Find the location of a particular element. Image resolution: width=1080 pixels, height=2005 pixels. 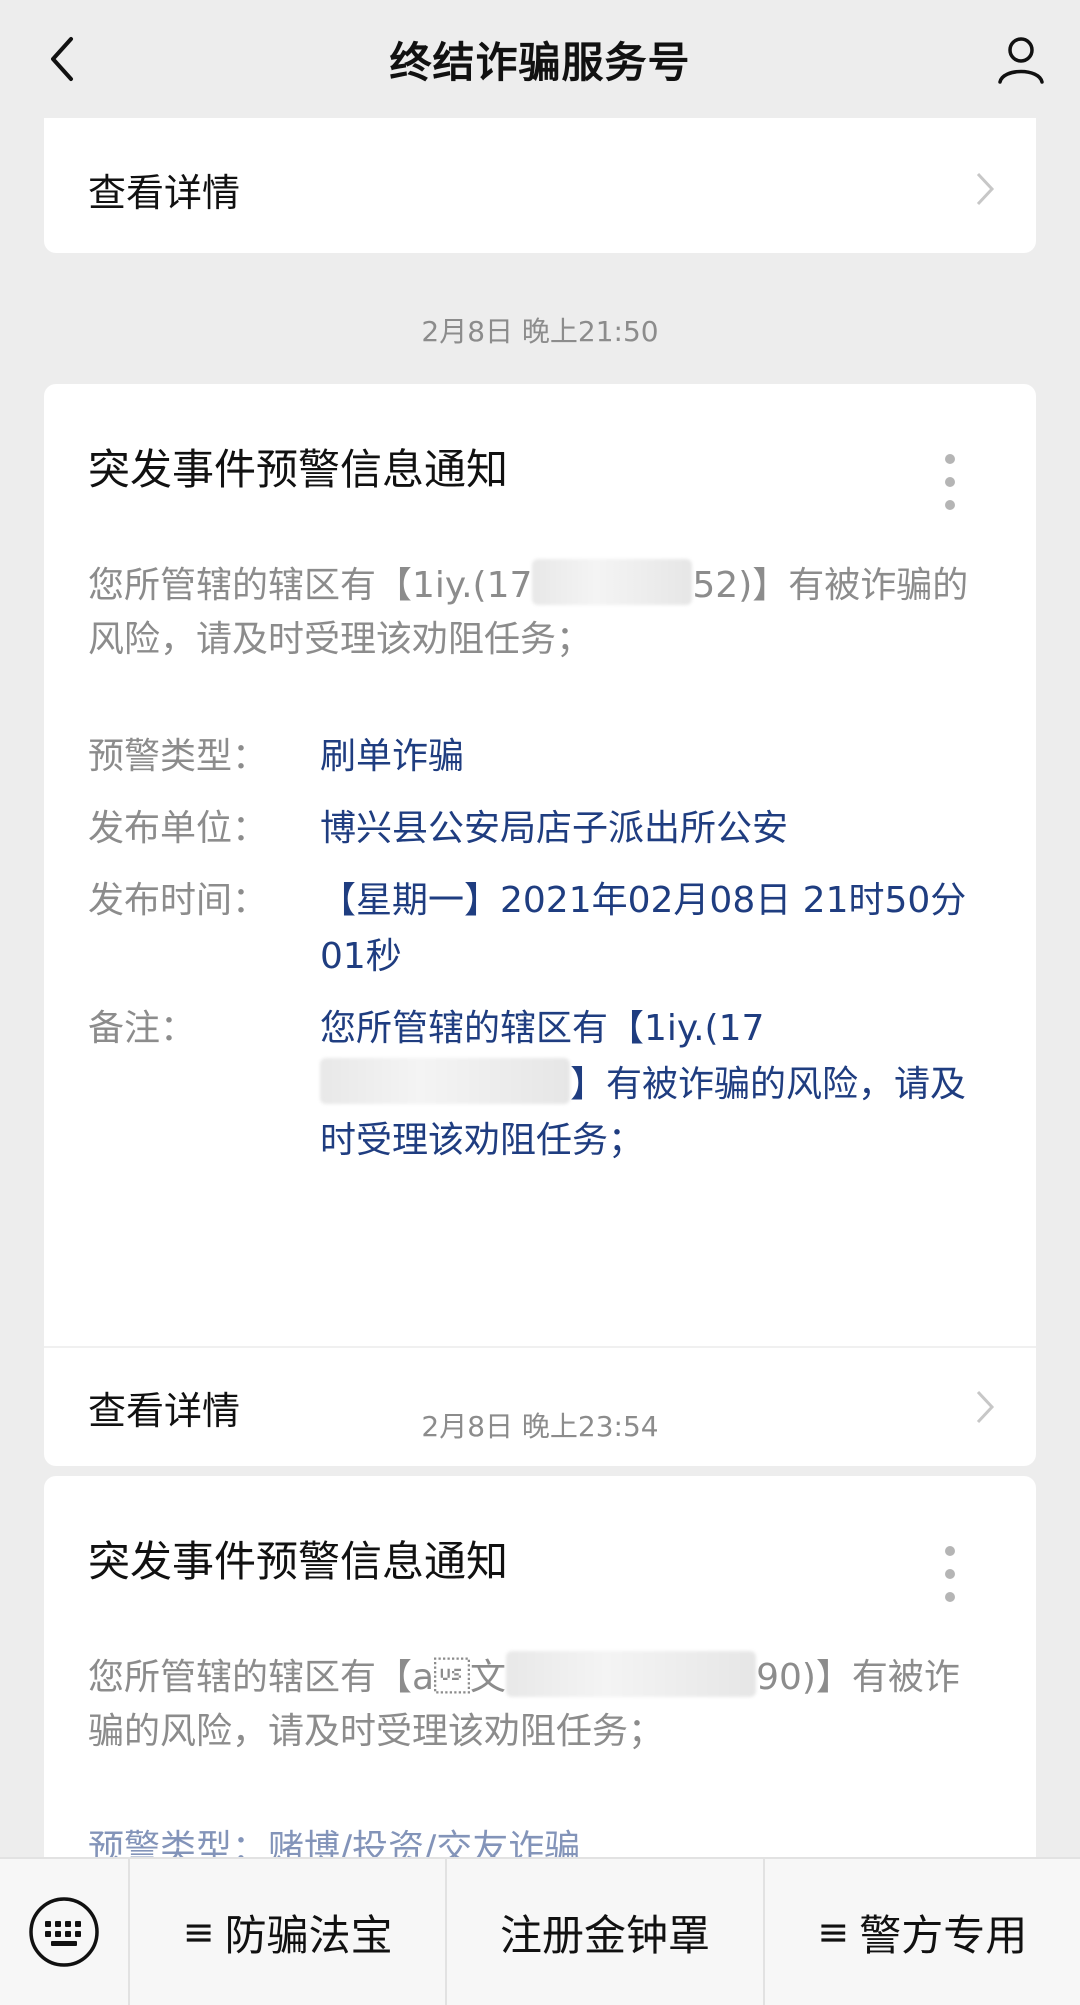

previous-message-card: 查看详情 is located at coordinates (540, 185).